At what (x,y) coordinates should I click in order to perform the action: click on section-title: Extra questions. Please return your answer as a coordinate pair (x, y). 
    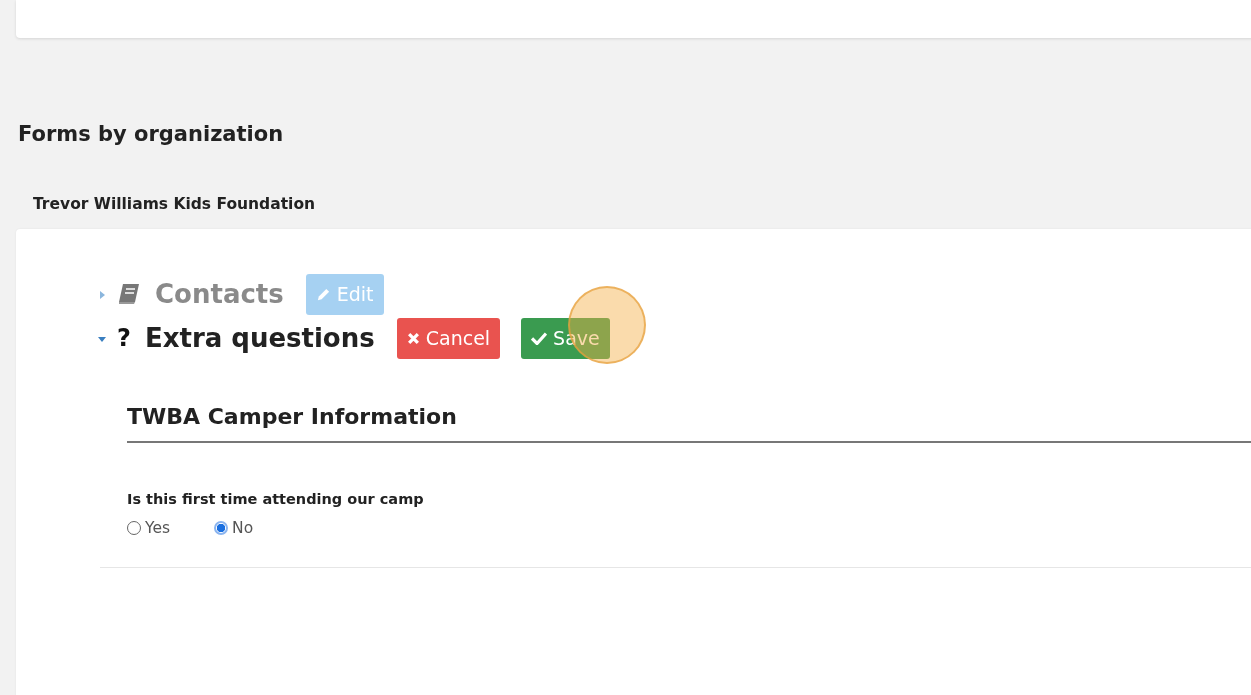
    Looking at the image, I should click on (259, 338).